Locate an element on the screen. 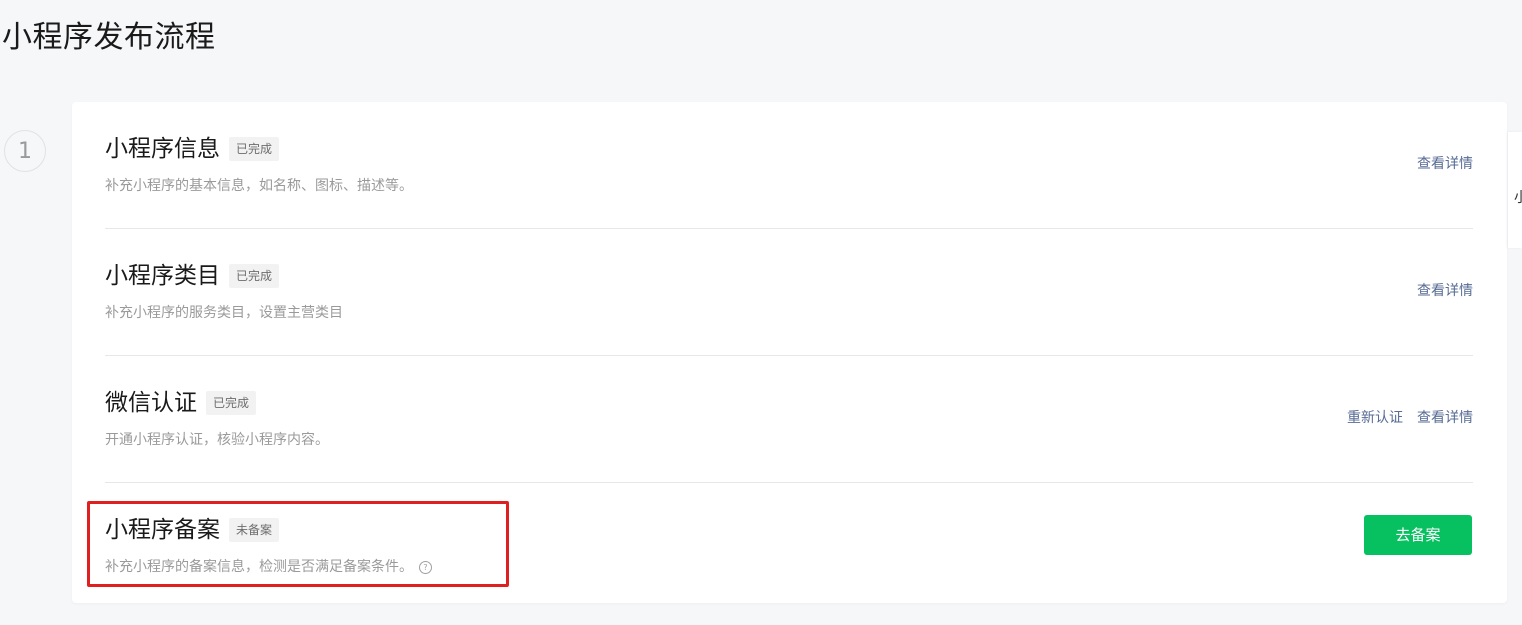 This screenshot has height=625, width=1522. page-title: 小程序发布流程 is located at coordinates (109, 37).